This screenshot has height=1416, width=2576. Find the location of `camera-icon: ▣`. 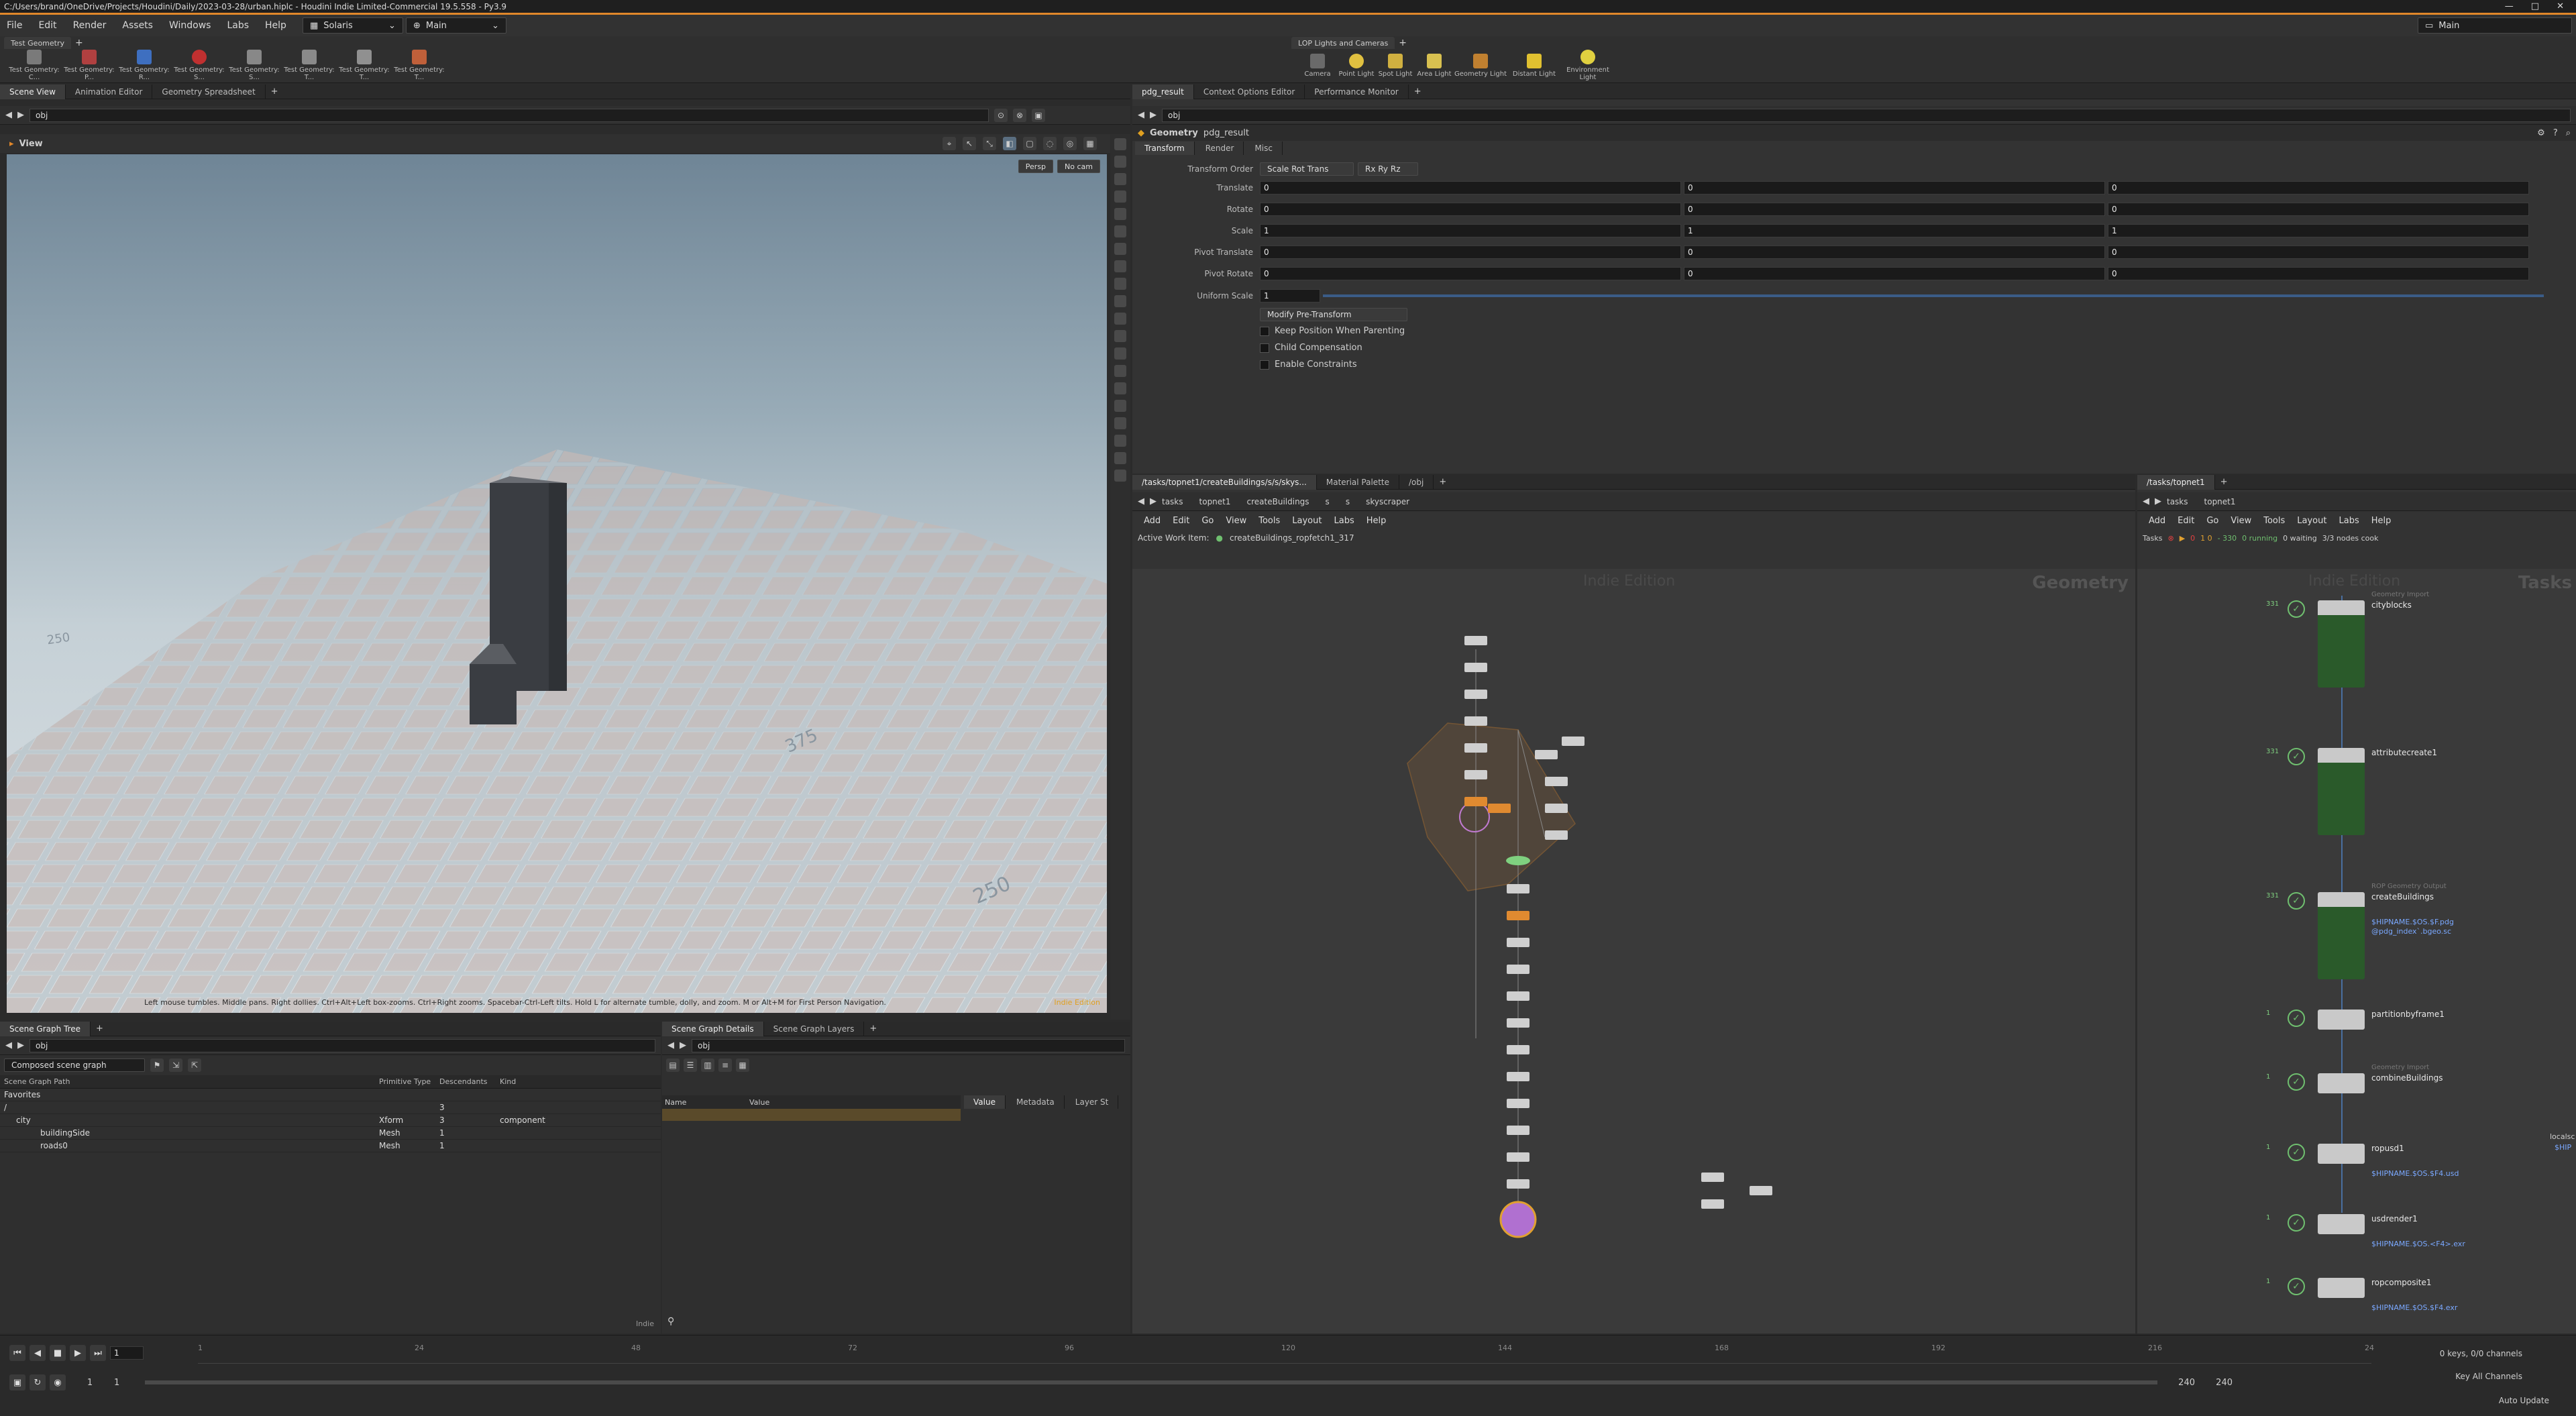

camera-icon: ▣ is located at coordinates (1038, 115).